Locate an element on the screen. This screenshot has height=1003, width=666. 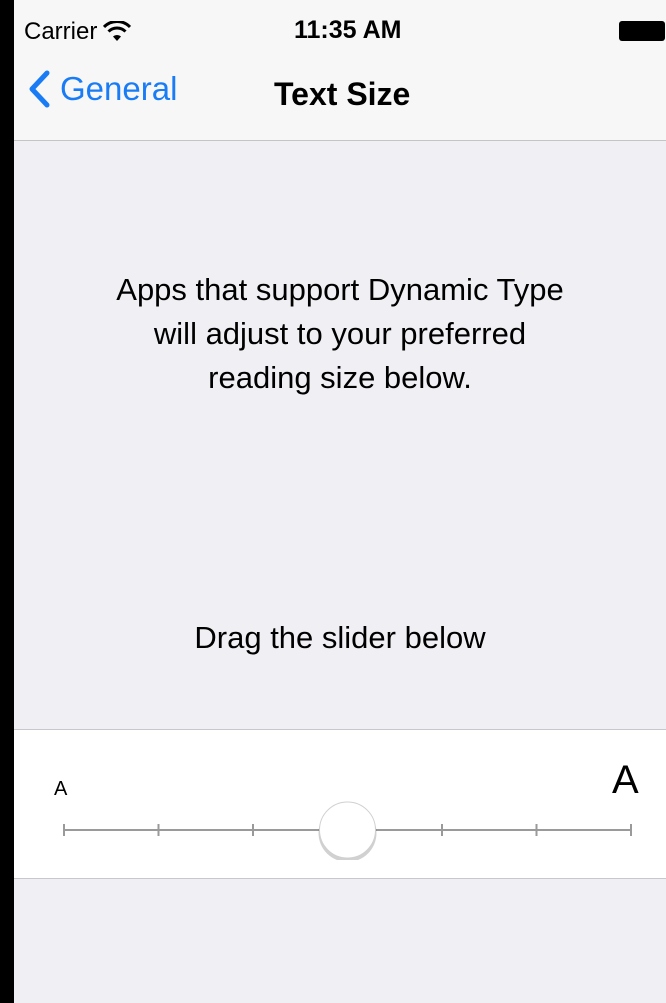
text-size-slider-panel: A A is located at coordinates (340, 804).